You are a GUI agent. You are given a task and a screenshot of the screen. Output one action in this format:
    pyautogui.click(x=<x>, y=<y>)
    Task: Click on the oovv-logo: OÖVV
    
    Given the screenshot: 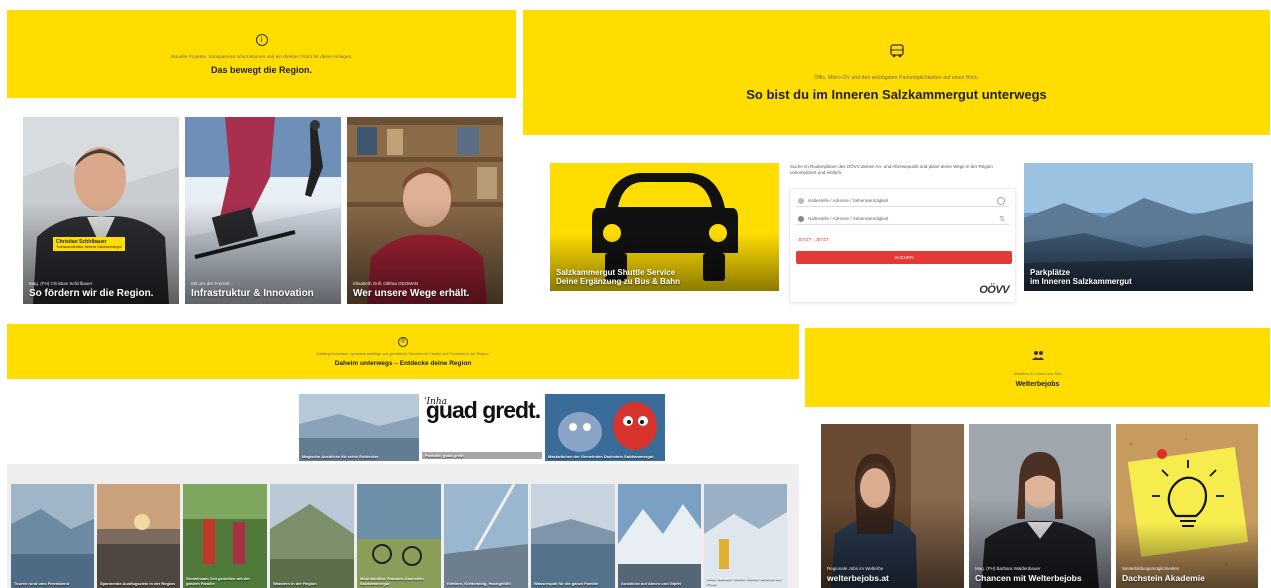 What is the action you would take?
    pyautogui.click(x=994, y=290)
    